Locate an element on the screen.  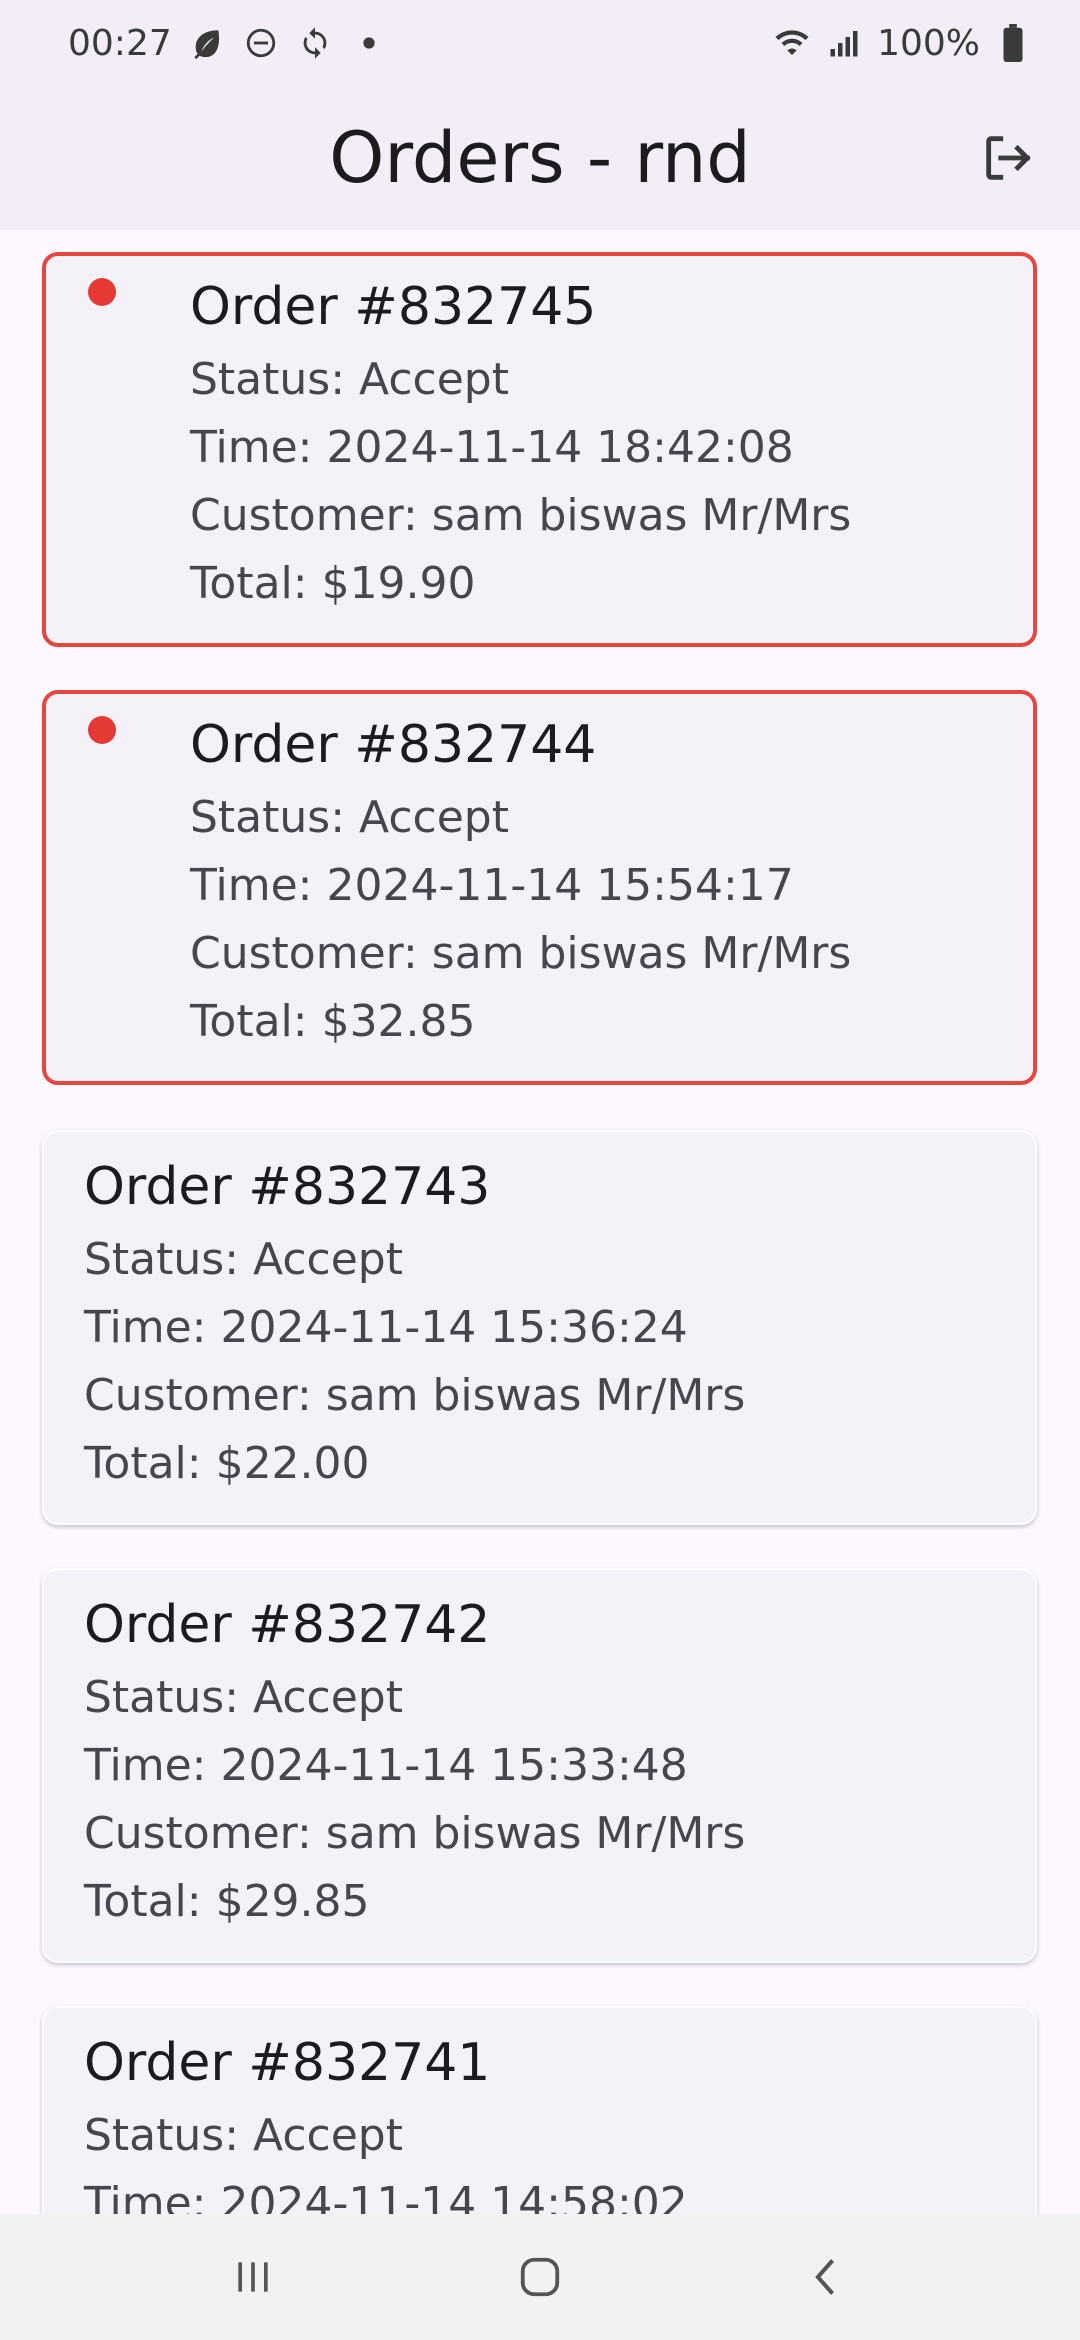
back-button is located at coordinates (827, 2277).